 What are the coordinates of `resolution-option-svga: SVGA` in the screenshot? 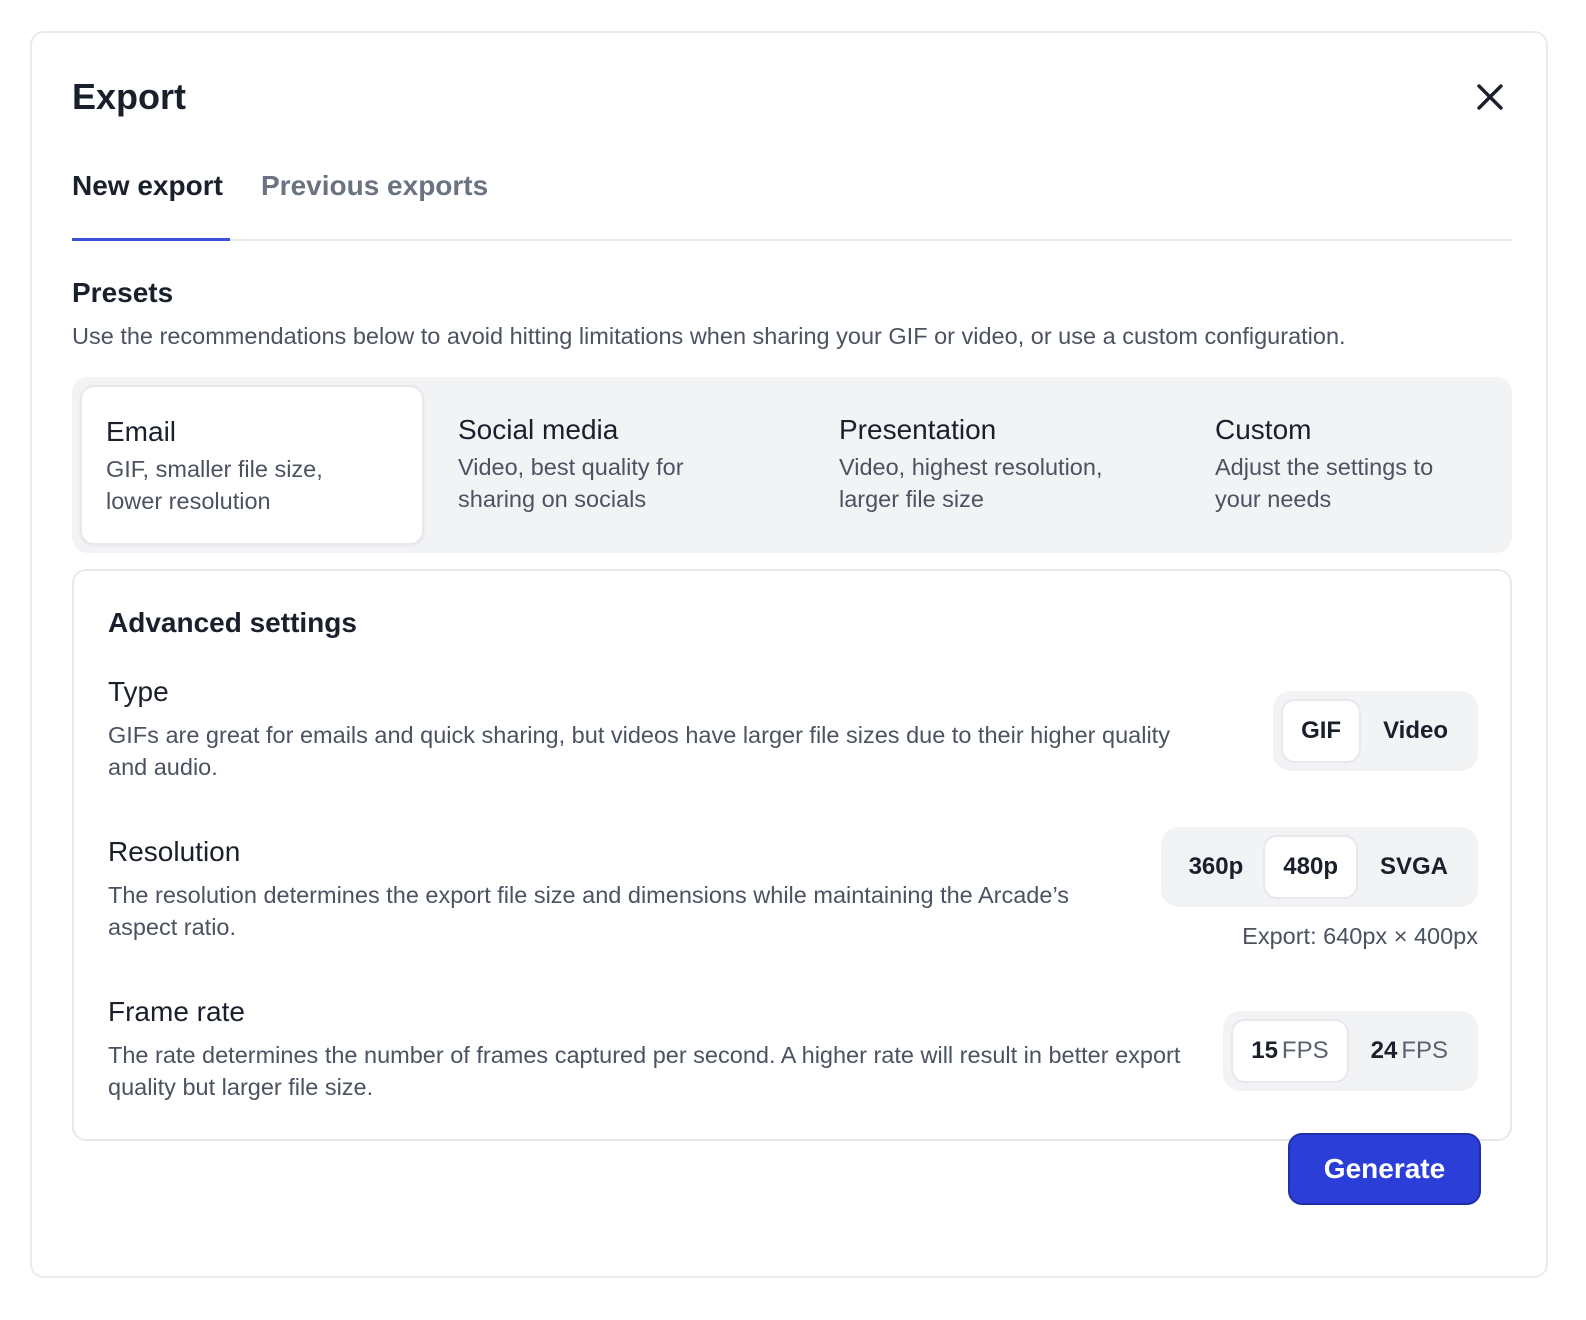 It's located at (1414, 867).